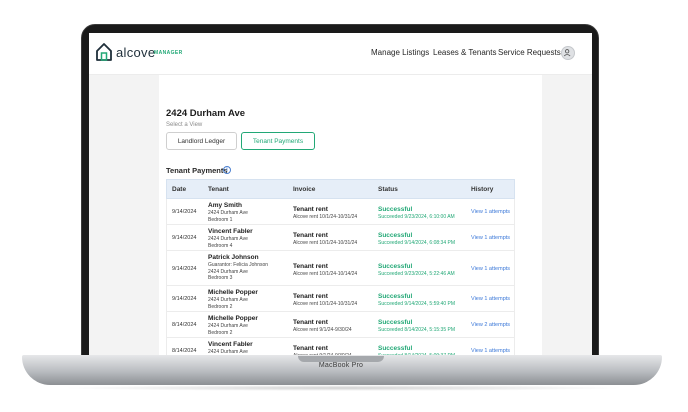 This screenshot has width=688, height=412. I want to click on status-detail: Succeeded 8/14/2024, 5:15:35 PM, so click(417, 330).